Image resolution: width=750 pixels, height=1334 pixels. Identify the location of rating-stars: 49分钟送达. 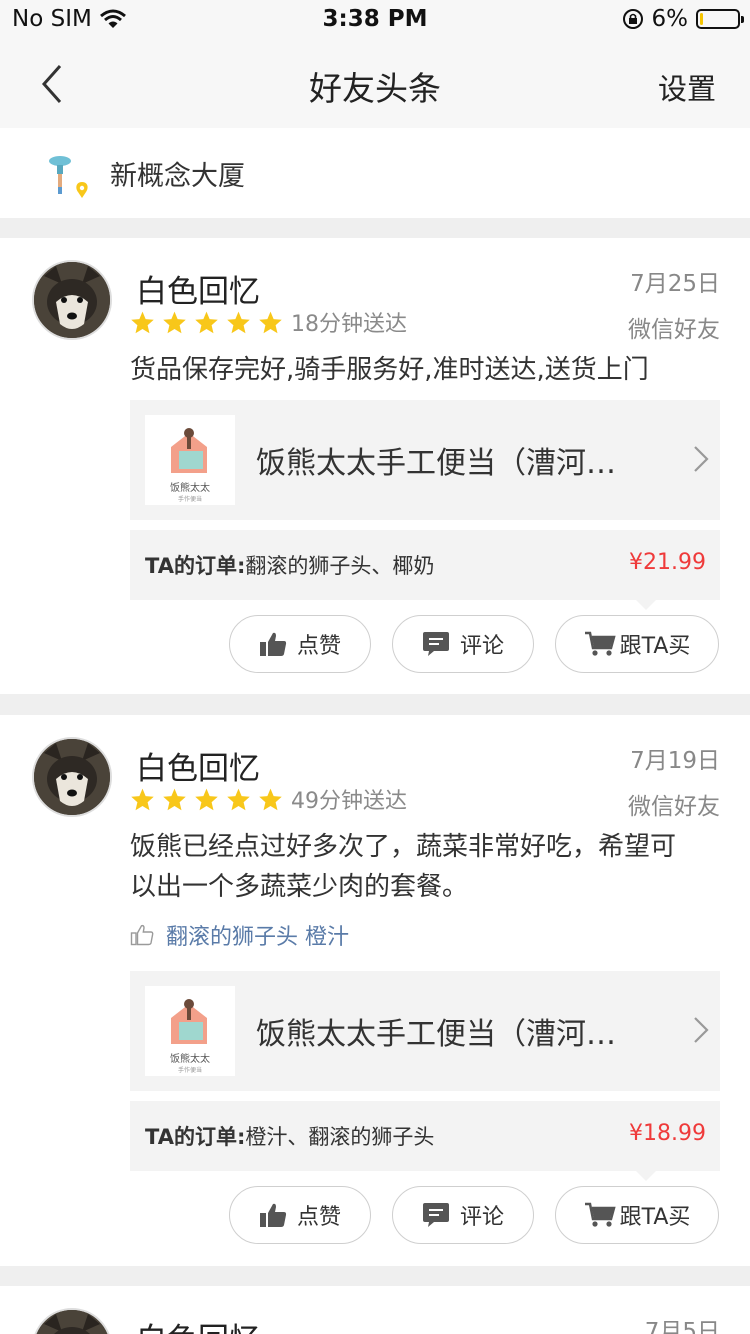
(268, 799).